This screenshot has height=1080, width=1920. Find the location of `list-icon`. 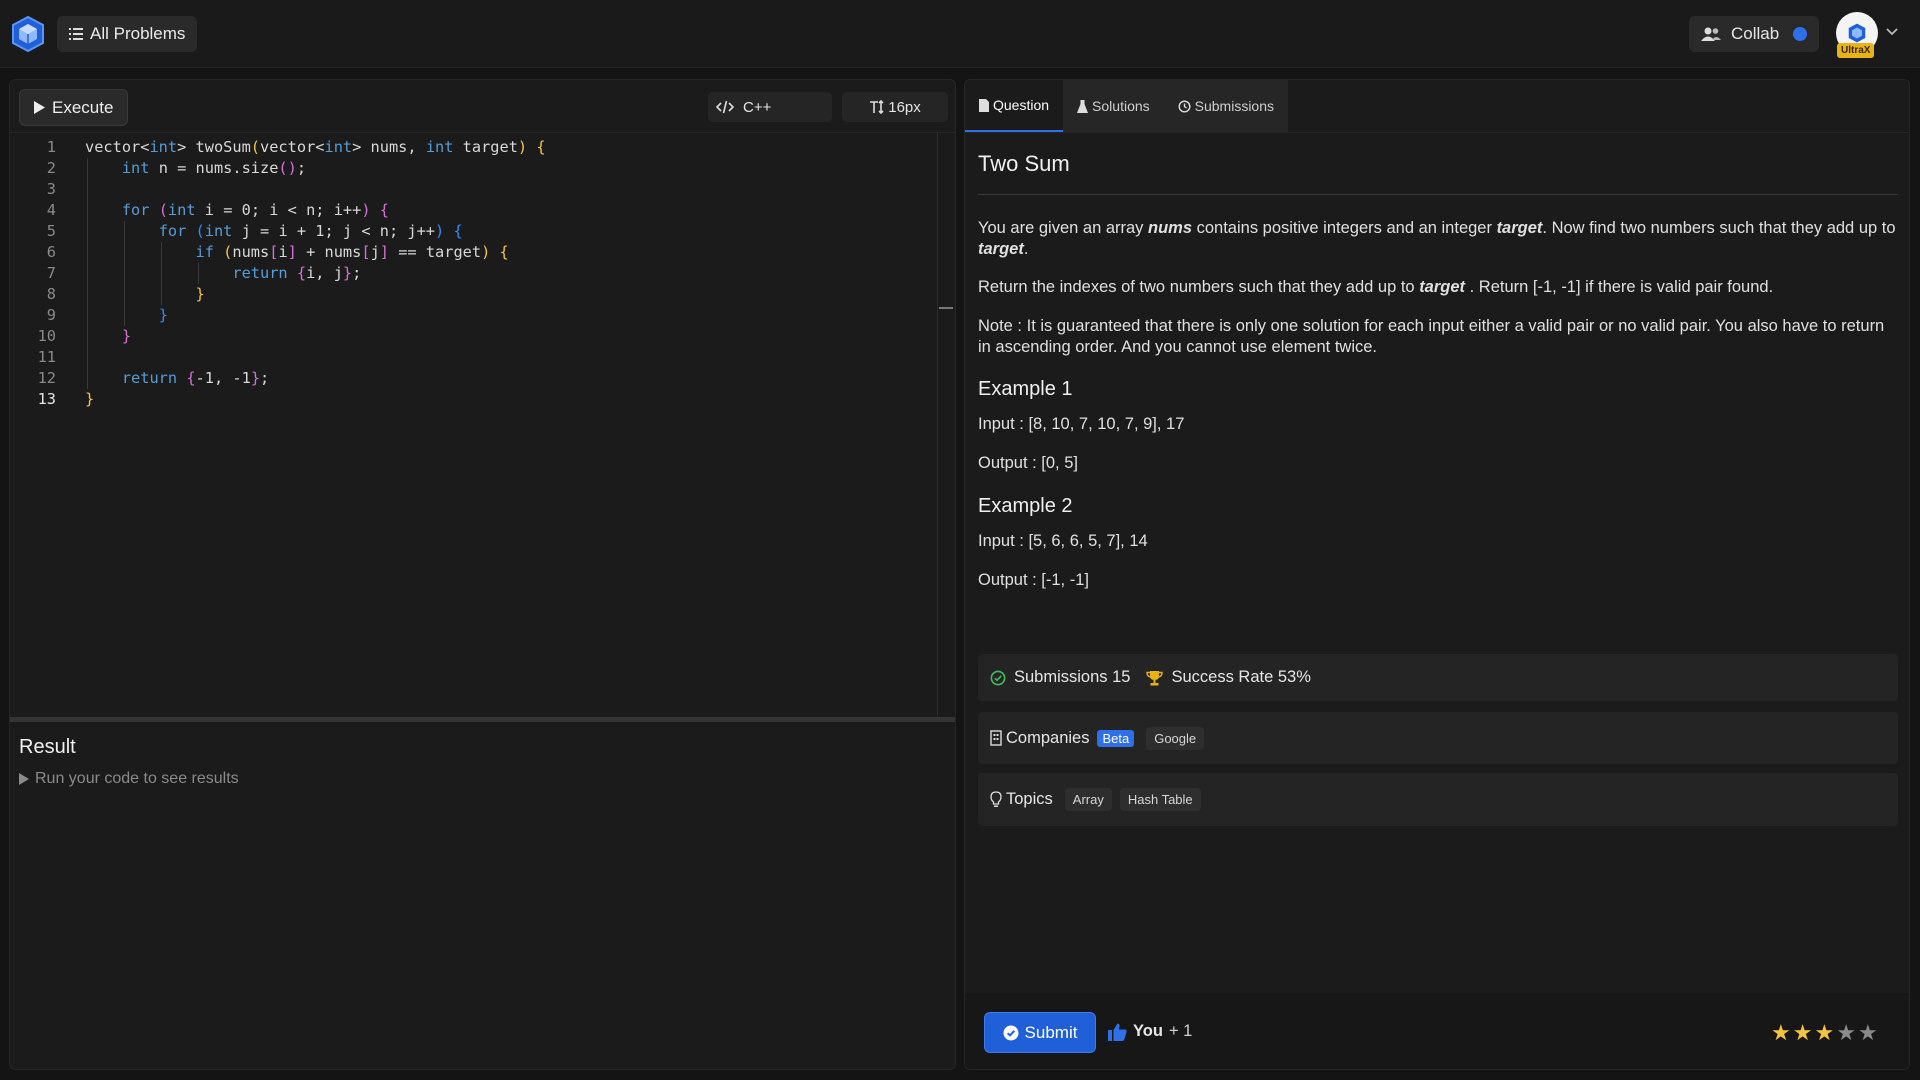

list-icon is located at coordinates (76, 34).